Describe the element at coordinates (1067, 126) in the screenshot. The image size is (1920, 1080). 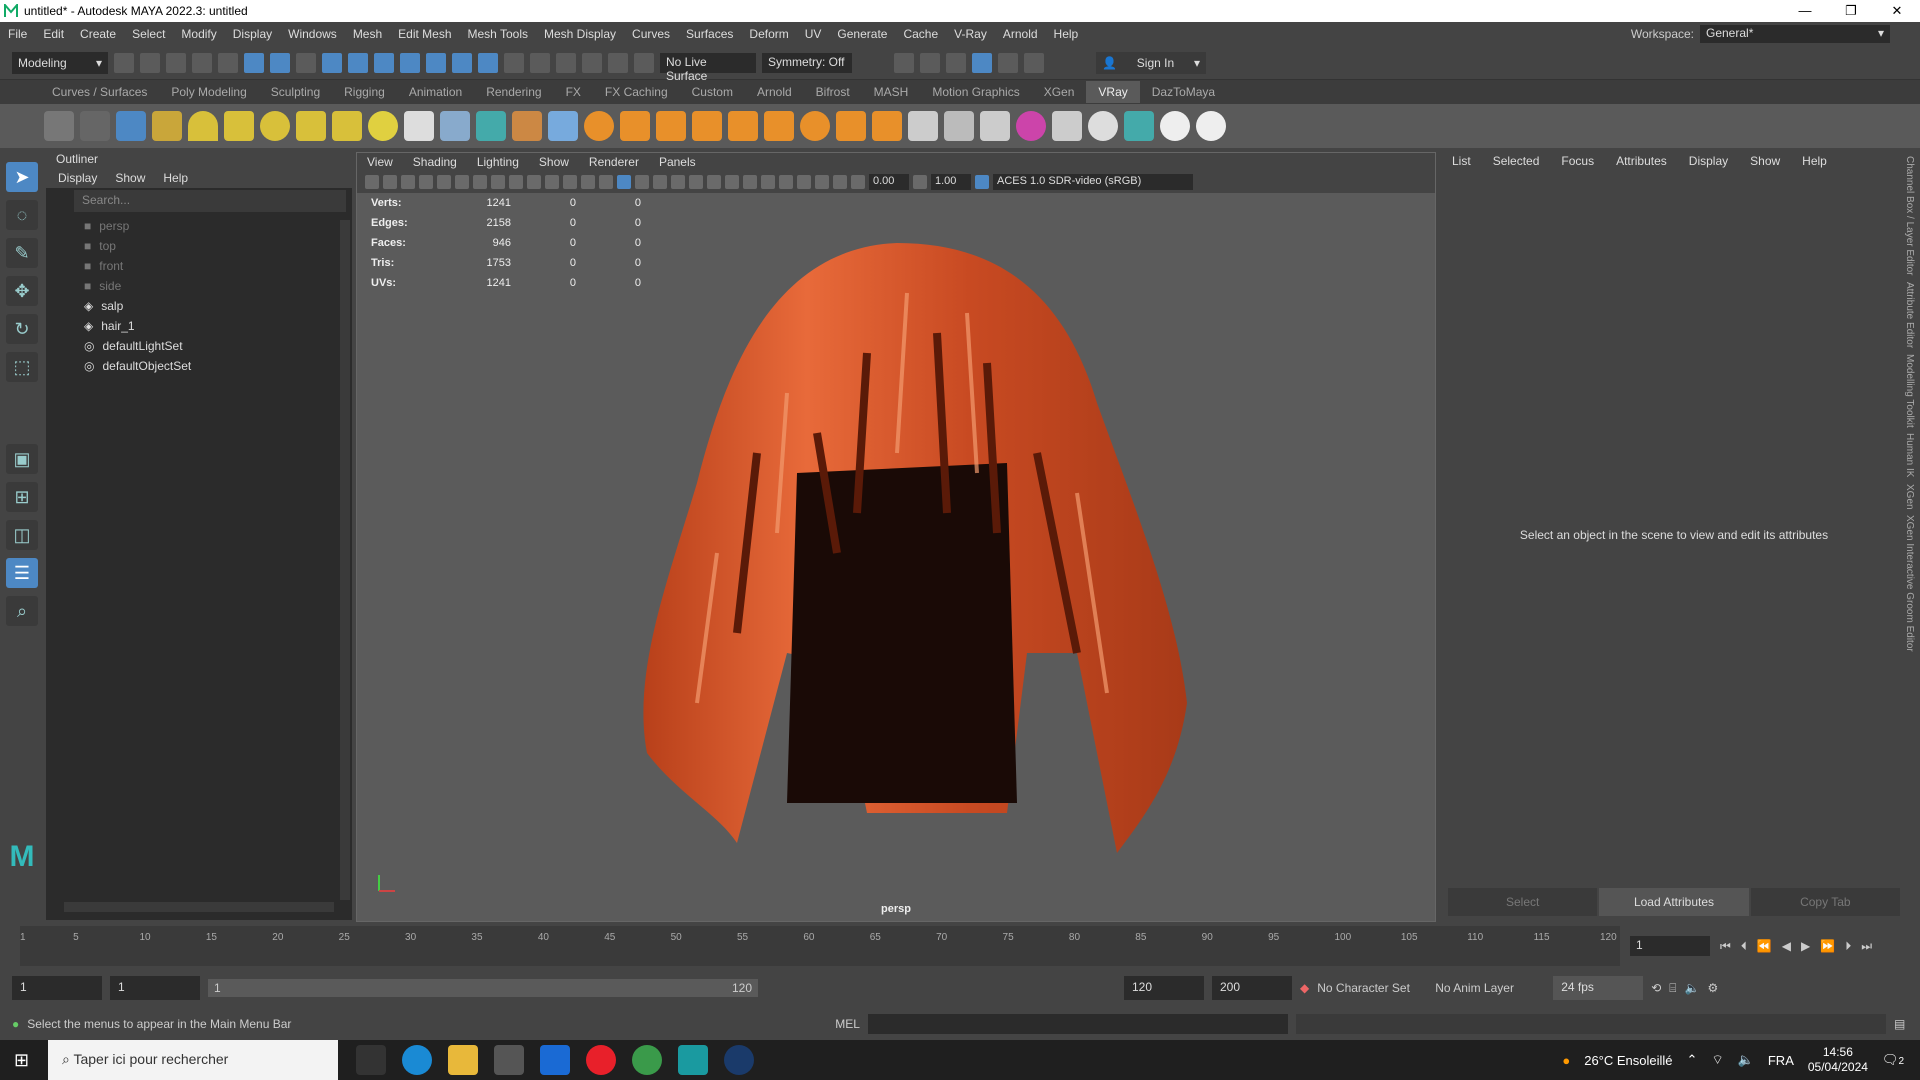
I see `render-elements-icon` at that location.